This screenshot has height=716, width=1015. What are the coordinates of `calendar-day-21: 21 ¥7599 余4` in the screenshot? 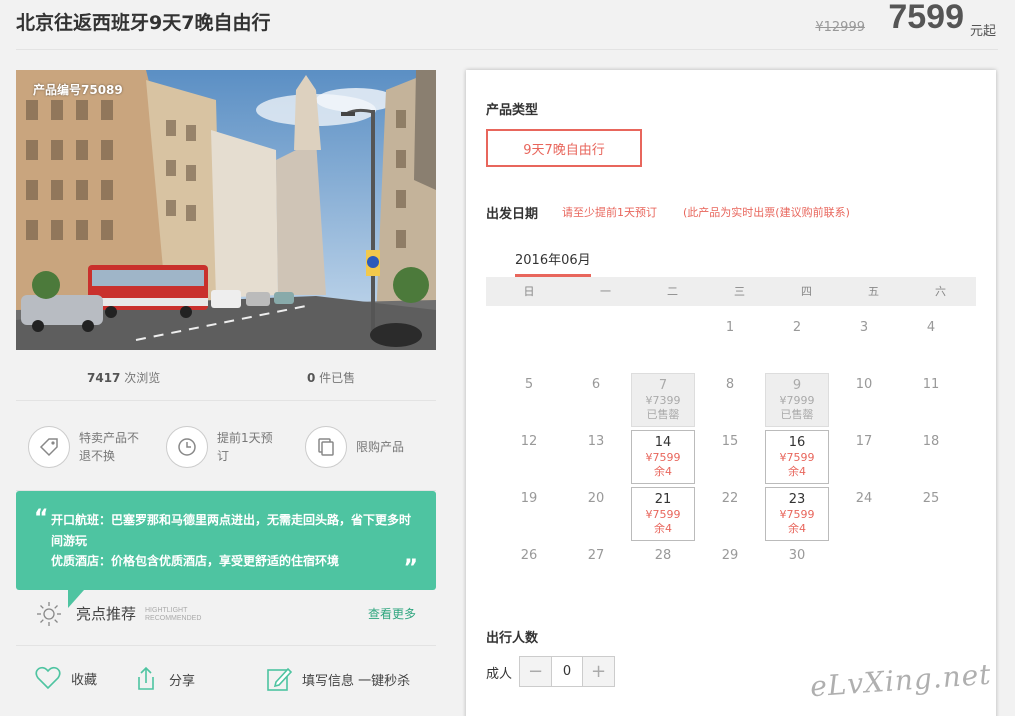 It's located at (663, 514).